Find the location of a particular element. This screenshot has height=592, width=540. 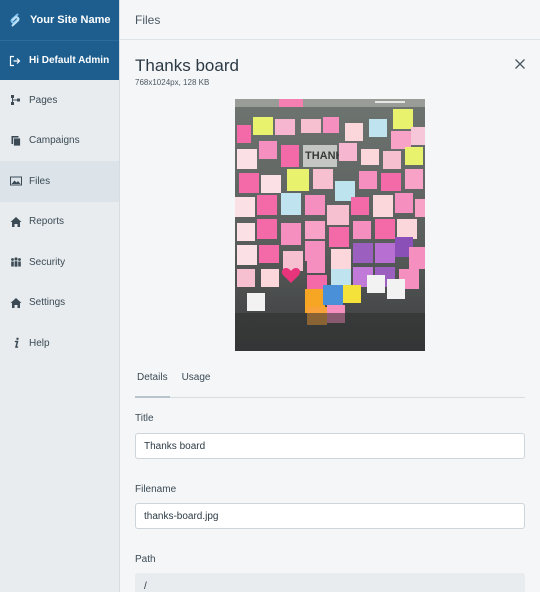

site-name: Your Site Name is located at coordinates (70, 20).